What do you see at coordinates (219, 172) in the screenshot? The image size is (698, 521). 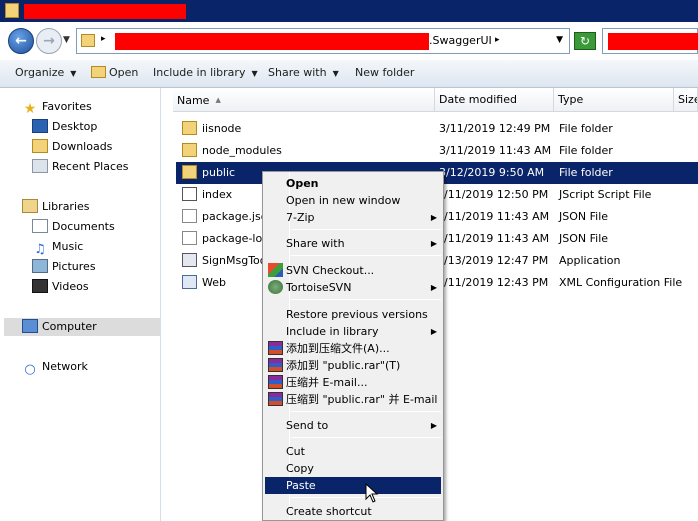 I see `file-name: public` at bounding box center [219, 172].